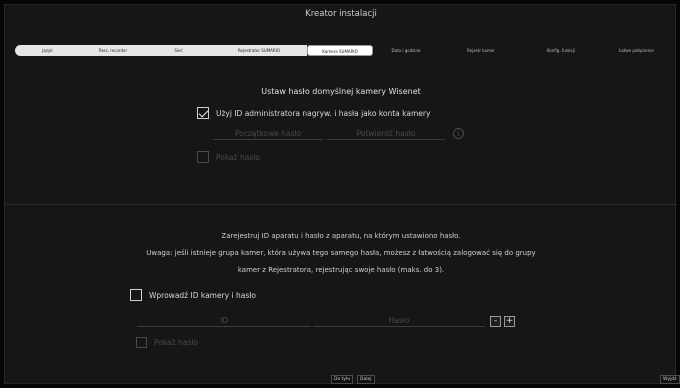 This screenshot has height=388, width=680. I want to click on enter-camera-id-checkbox, so click(136, 295).